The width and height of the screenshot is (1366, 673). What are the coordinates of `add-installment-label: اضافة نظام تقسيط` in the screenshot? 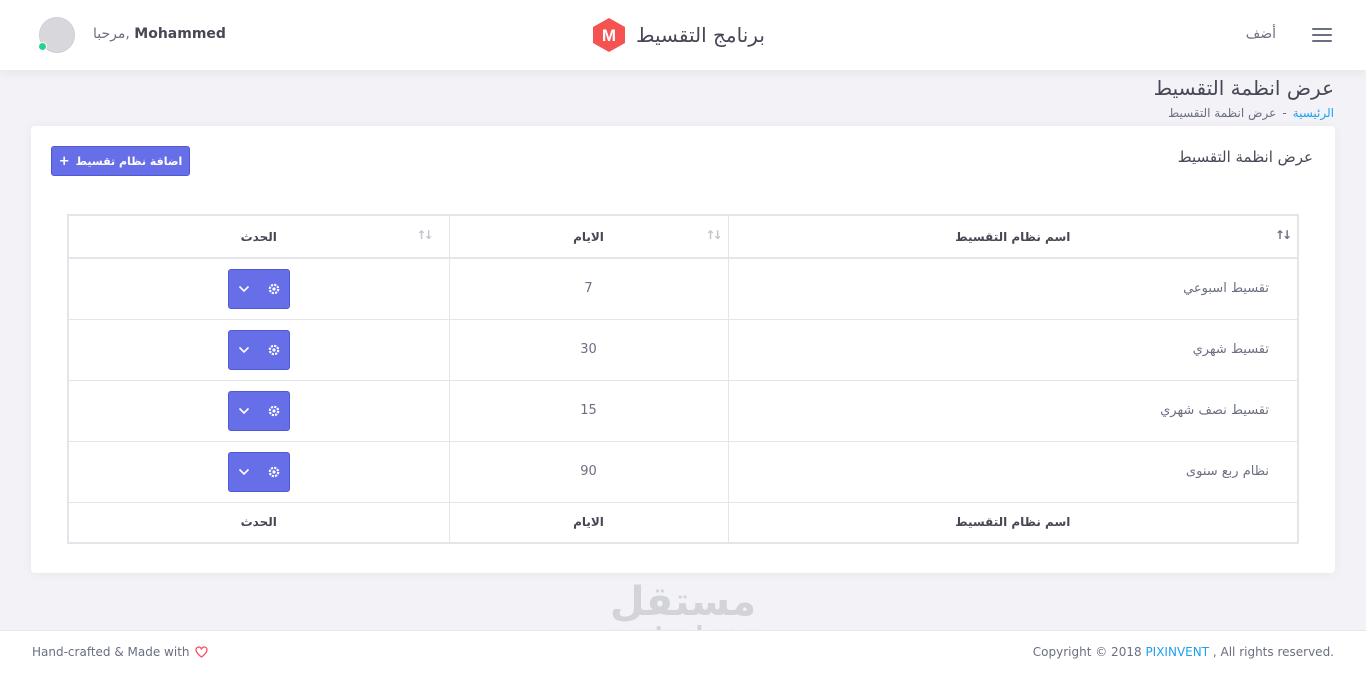 It's located at (129, 161).